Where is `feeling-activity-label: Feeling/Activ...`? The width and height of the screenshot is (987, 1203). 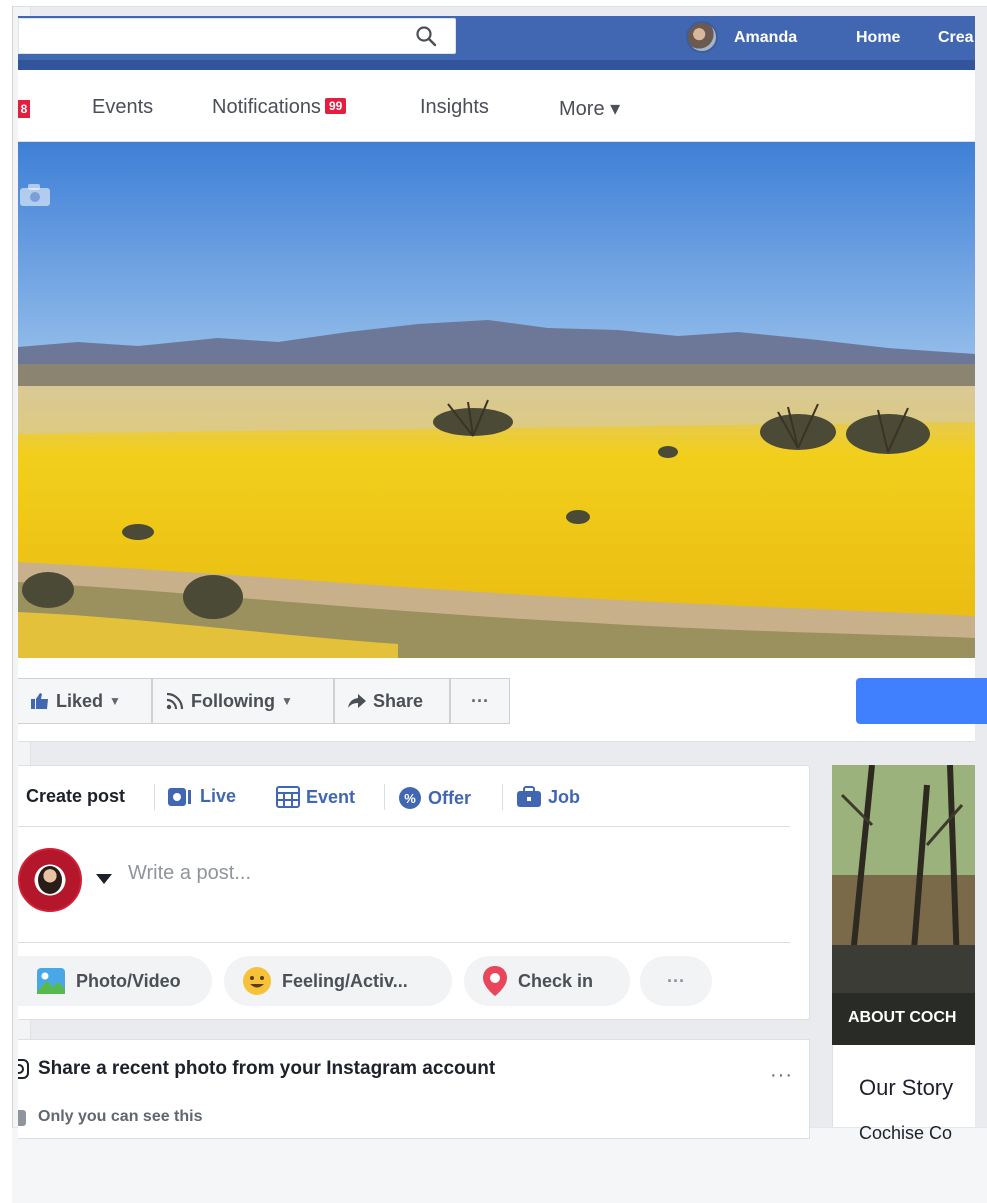
feeling-activity-label: Feeling/Activ... is located at coordinates (345, 980).